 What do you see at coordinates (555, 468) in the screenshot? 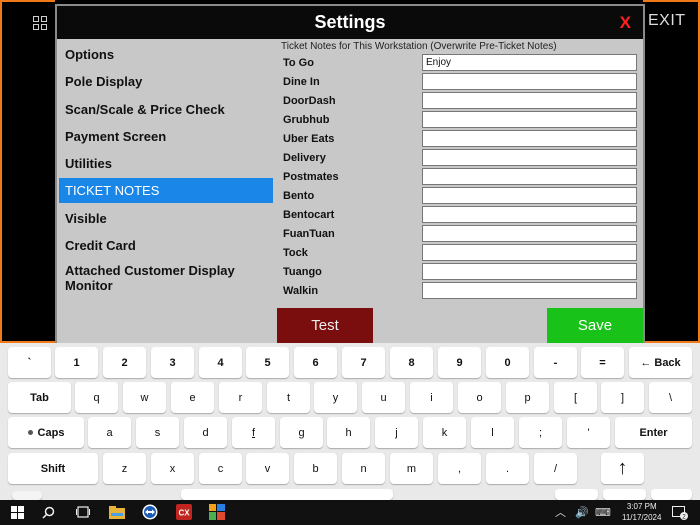
I see `key-slash: /` at bounding box center [555, 468].